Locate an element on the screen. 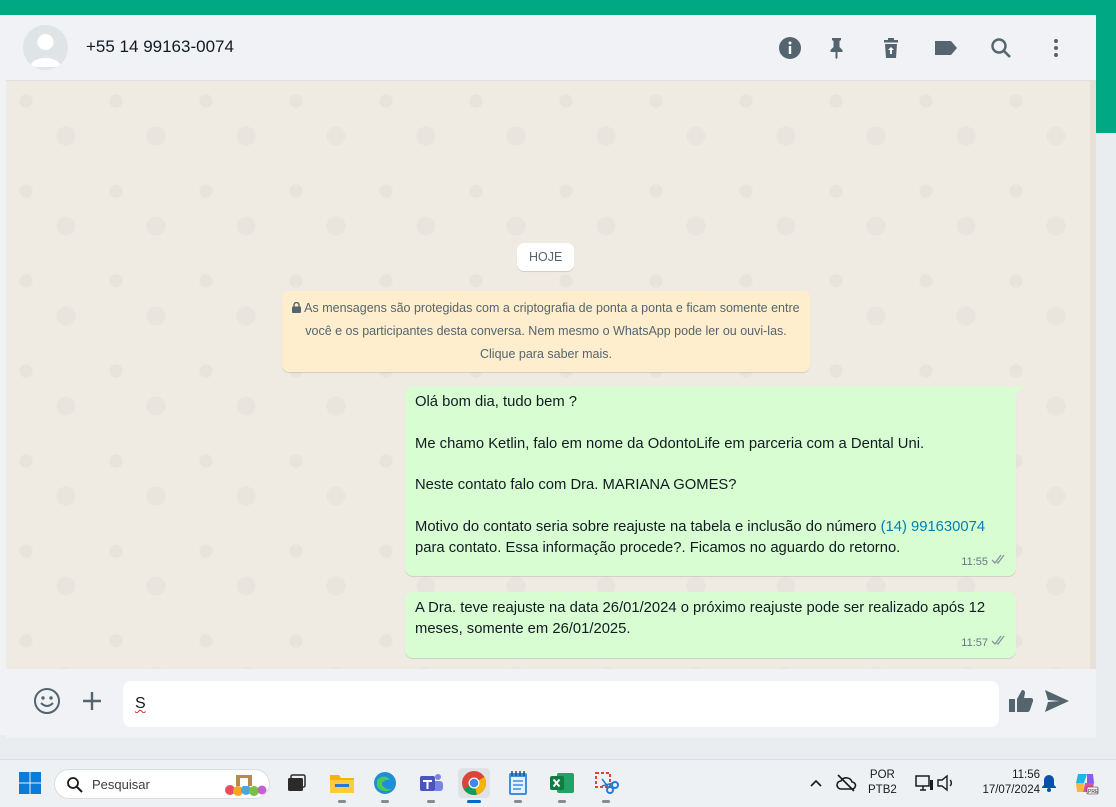 This screenshot has width=1116, height=807. message-time: 11:57 is located at coordinates (974, 642).